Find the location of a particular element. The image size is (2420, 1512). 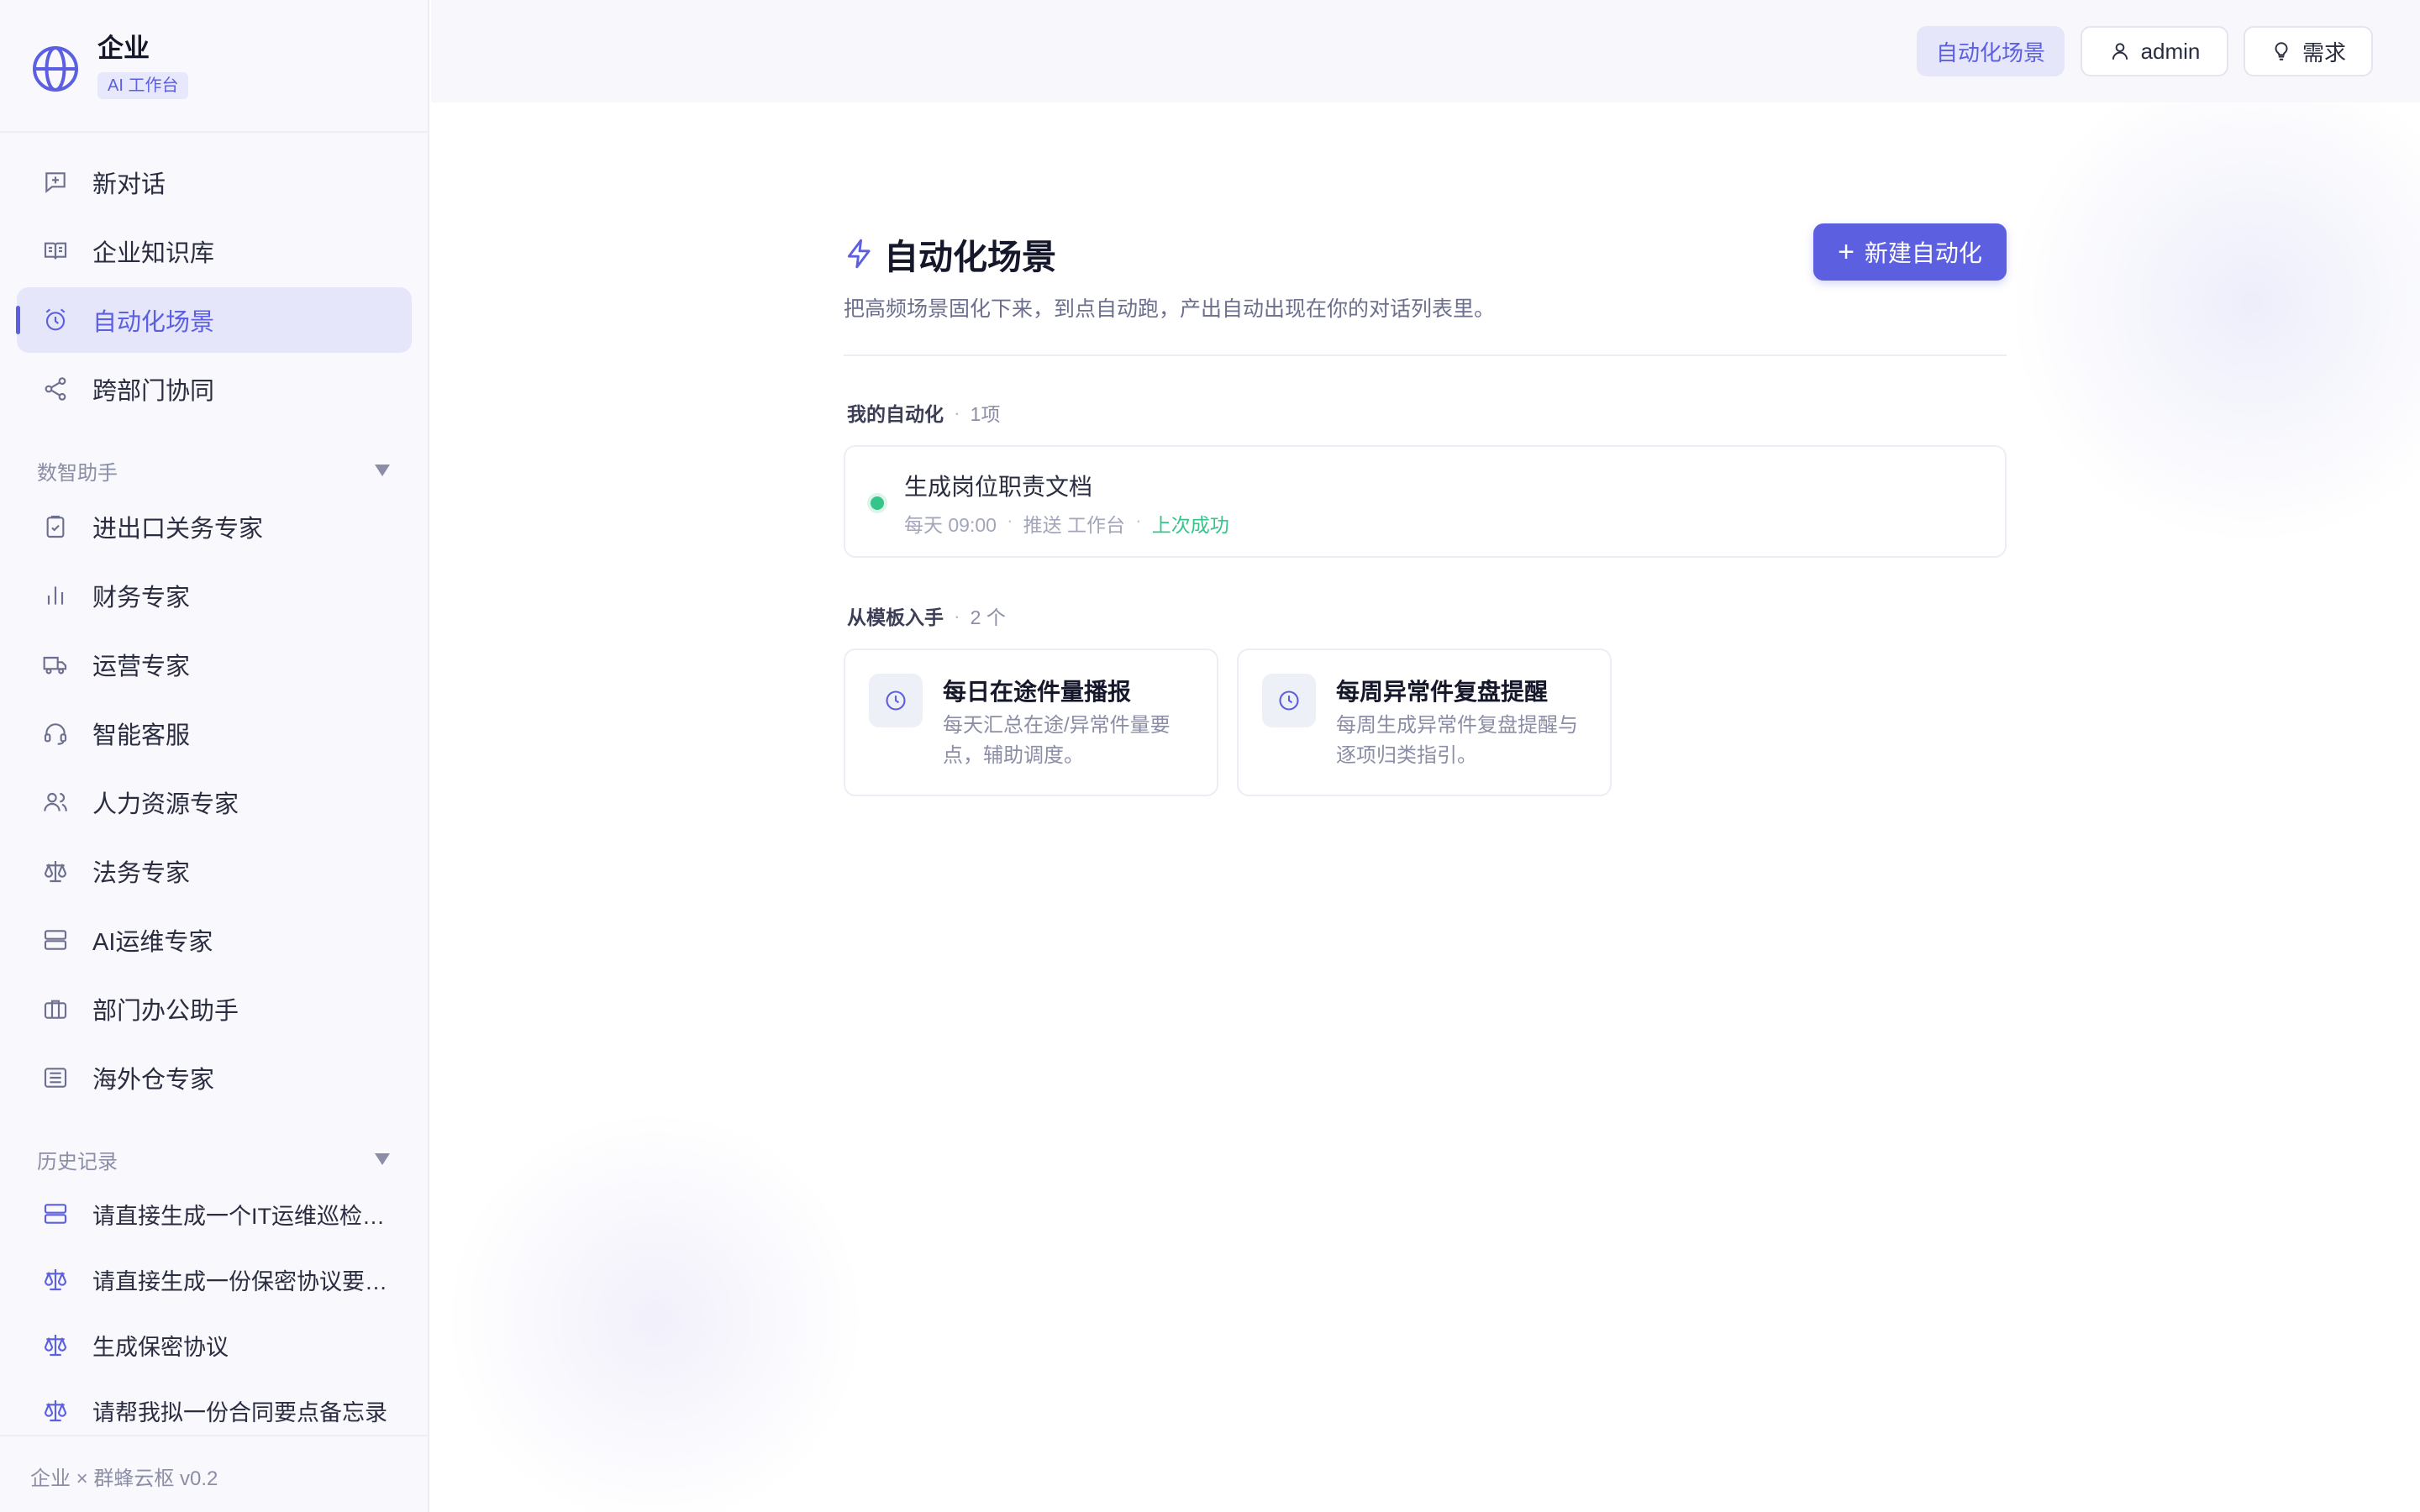

history-item-label: 请直接生成一个IT运维巡检清单 is located at coordinates (248, 1216).